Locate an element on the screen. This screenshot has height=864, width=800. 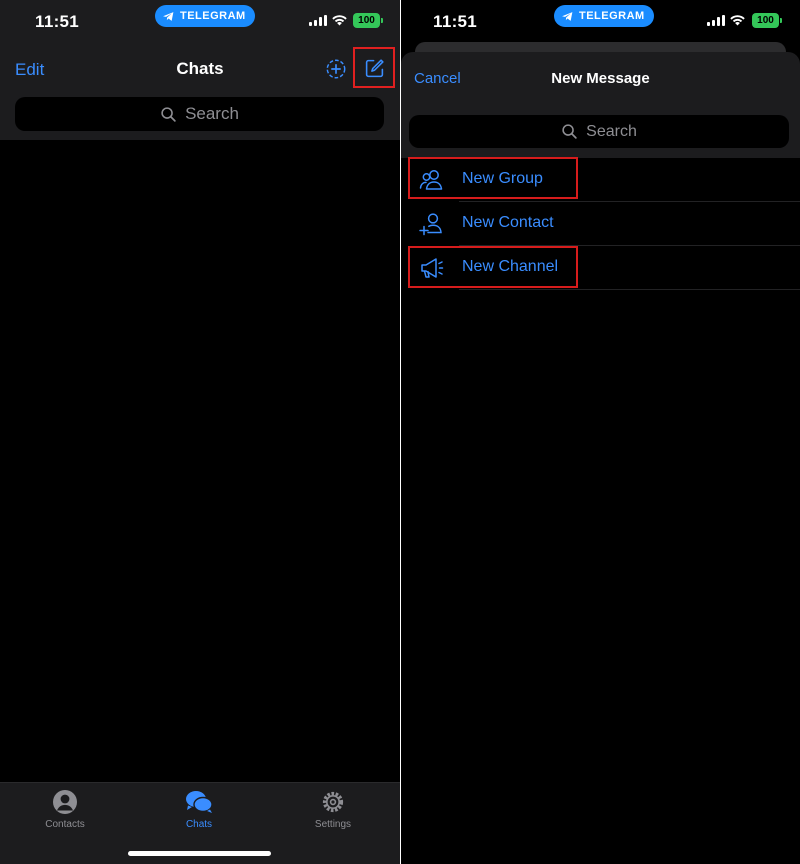
new-contact-label: New Contact is located at coordinates (508, 222).